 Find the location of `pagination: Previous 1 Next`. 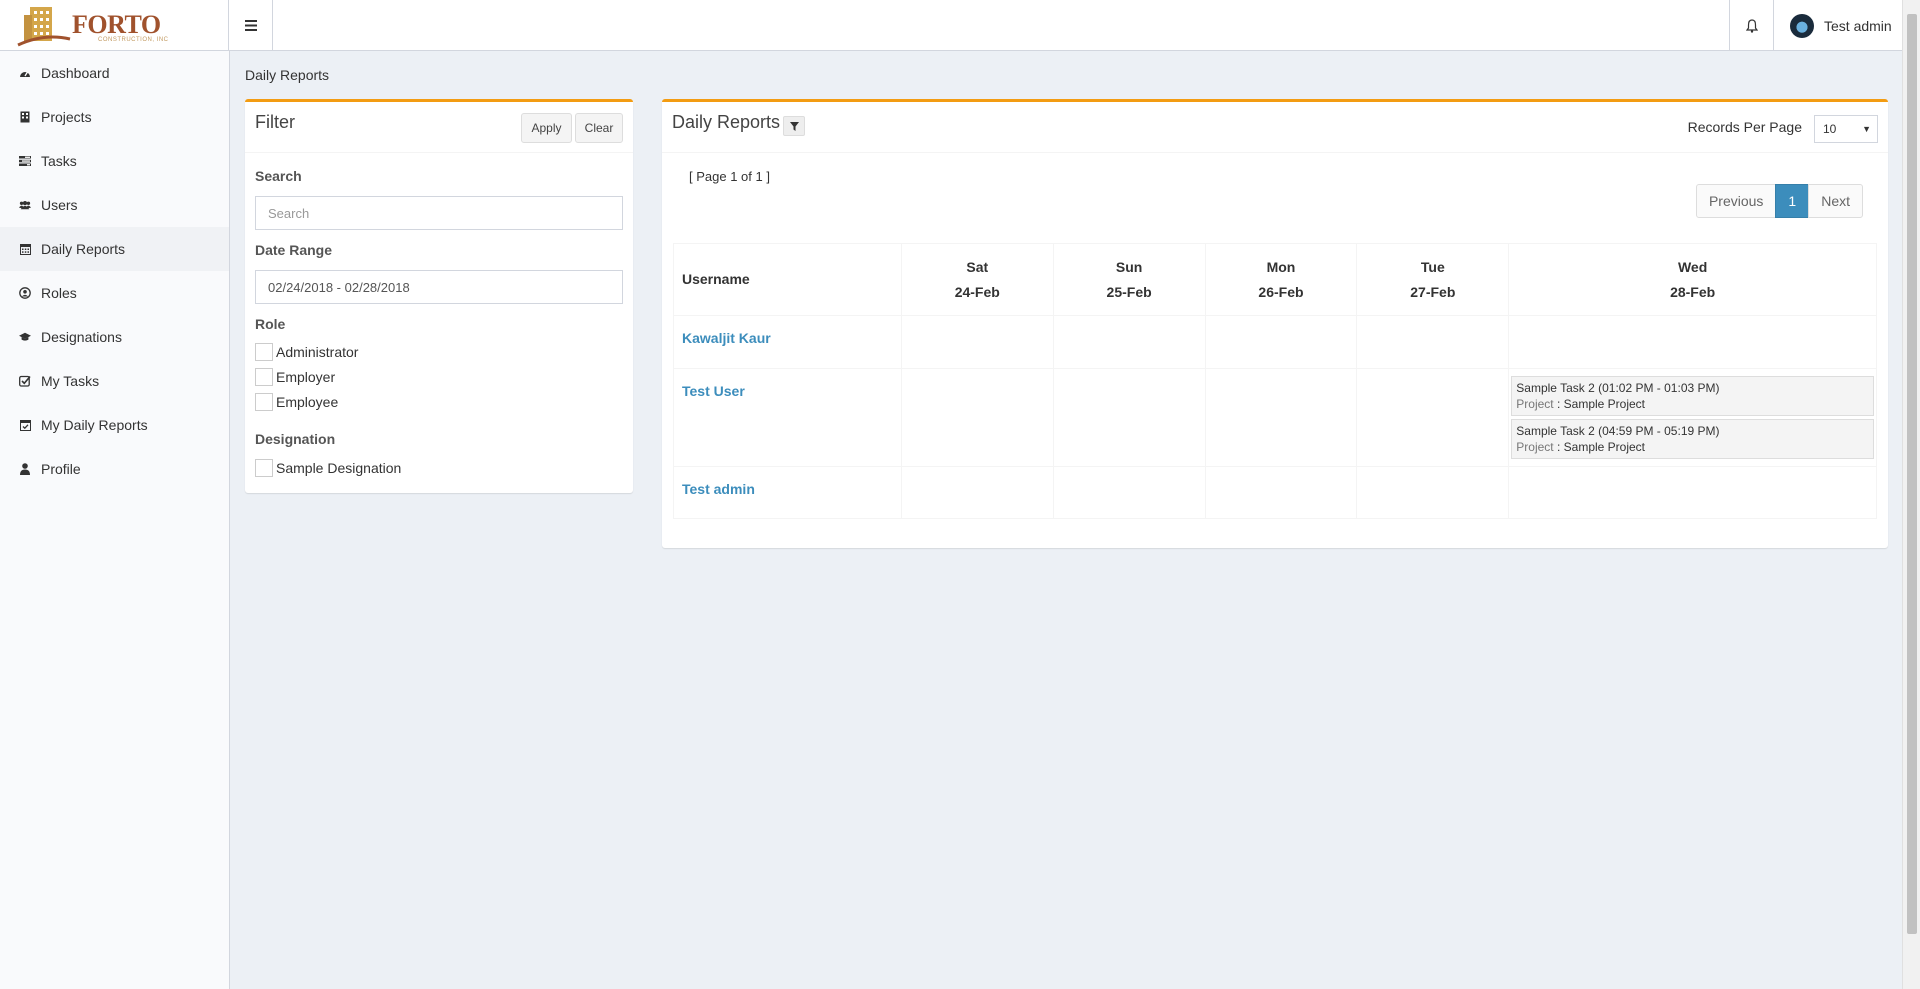

pagination: Previous 1 Next is located at coordinates (1779, 201).